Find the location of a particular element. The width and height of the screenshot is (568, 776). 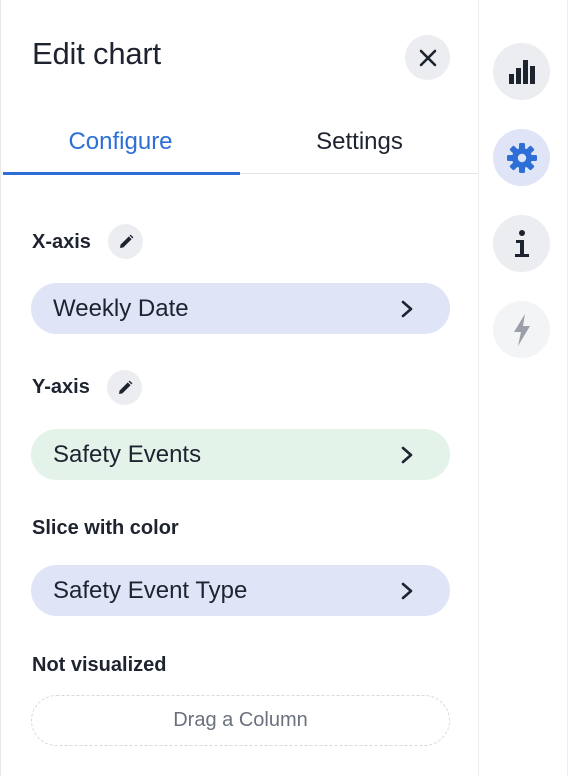

gear-icon is located at coordinates (521, 157).